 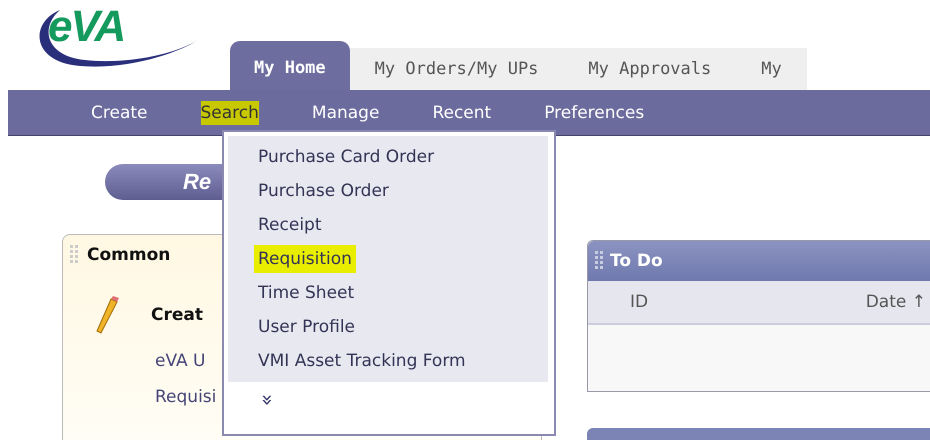 What do you see at coordinates (177, 315) in the screenshot?
I see `action-heading: Creat` at bounding box center [177, 315].